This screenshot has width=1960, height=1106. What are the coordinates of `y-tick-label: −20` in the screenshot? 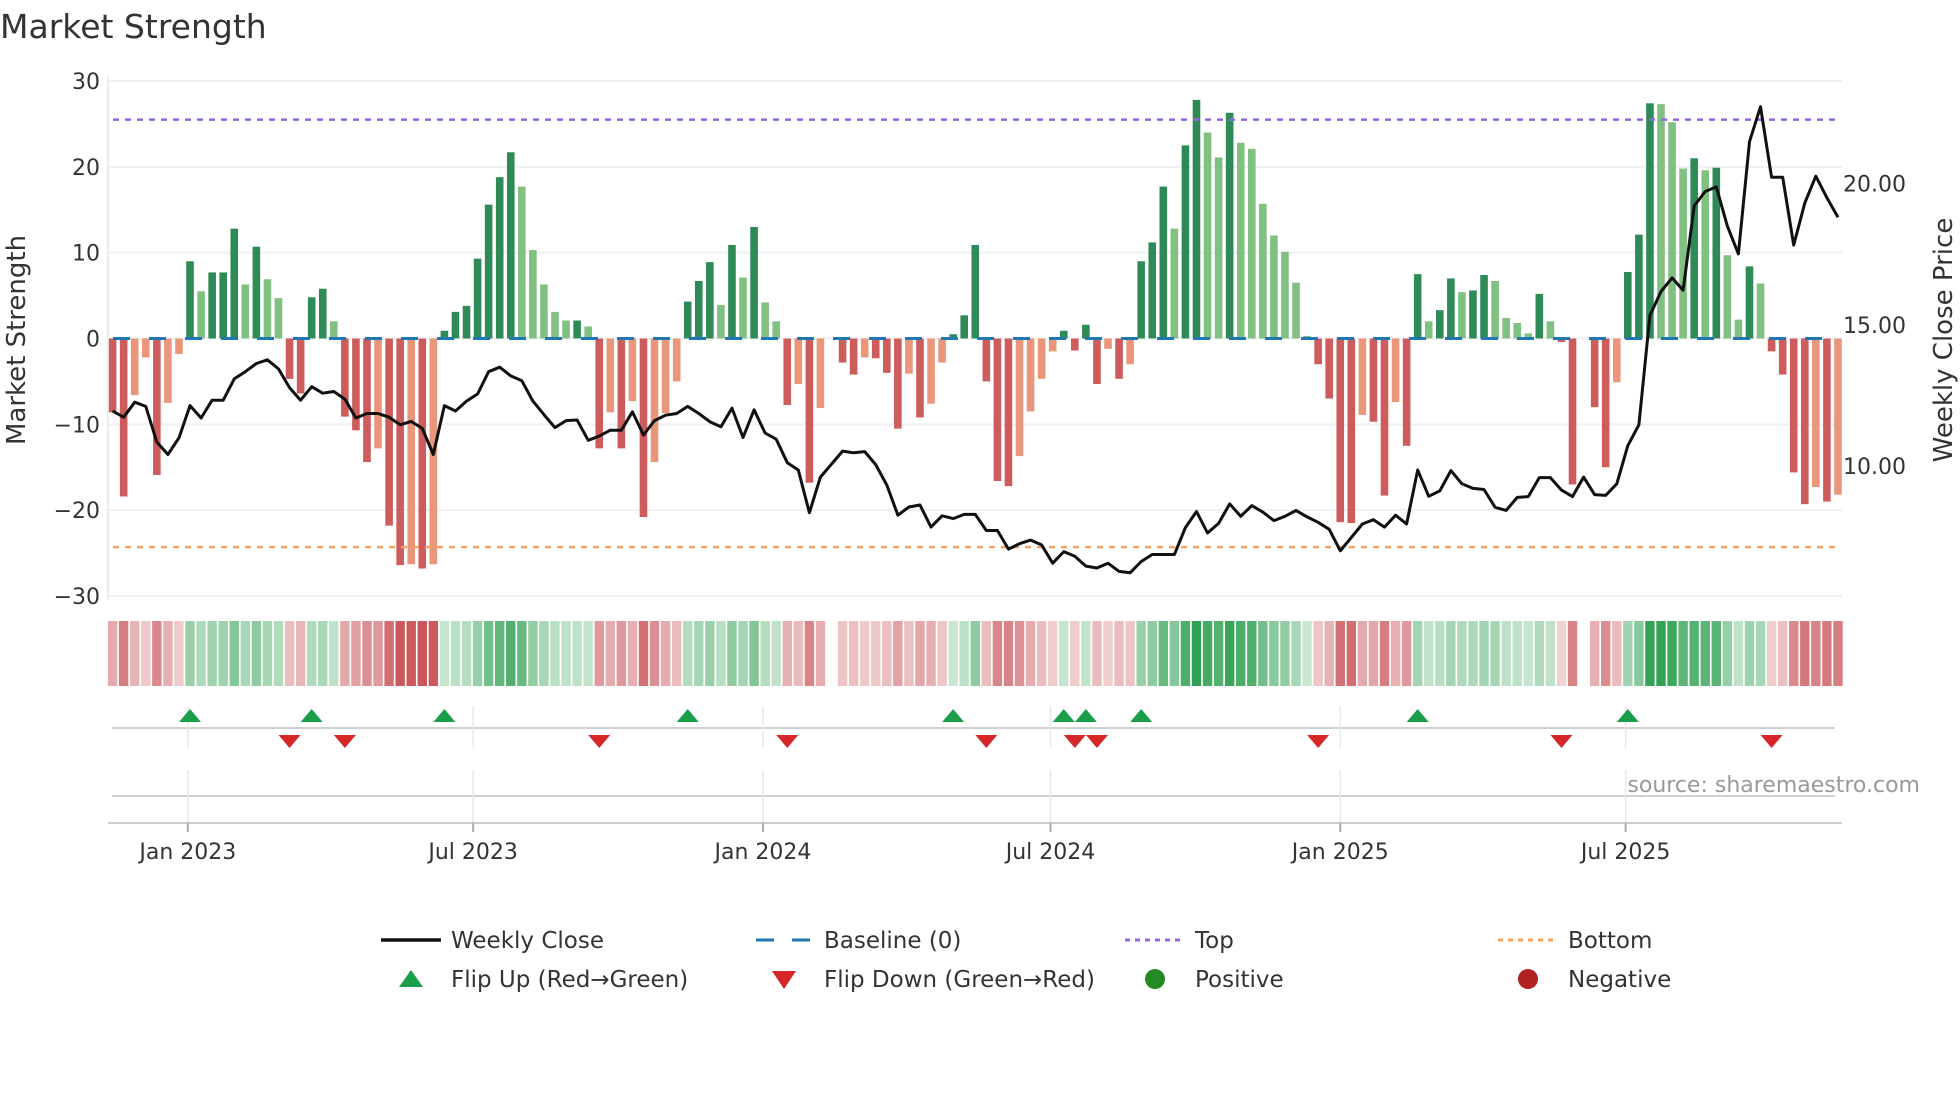 It's located at (77, 511).